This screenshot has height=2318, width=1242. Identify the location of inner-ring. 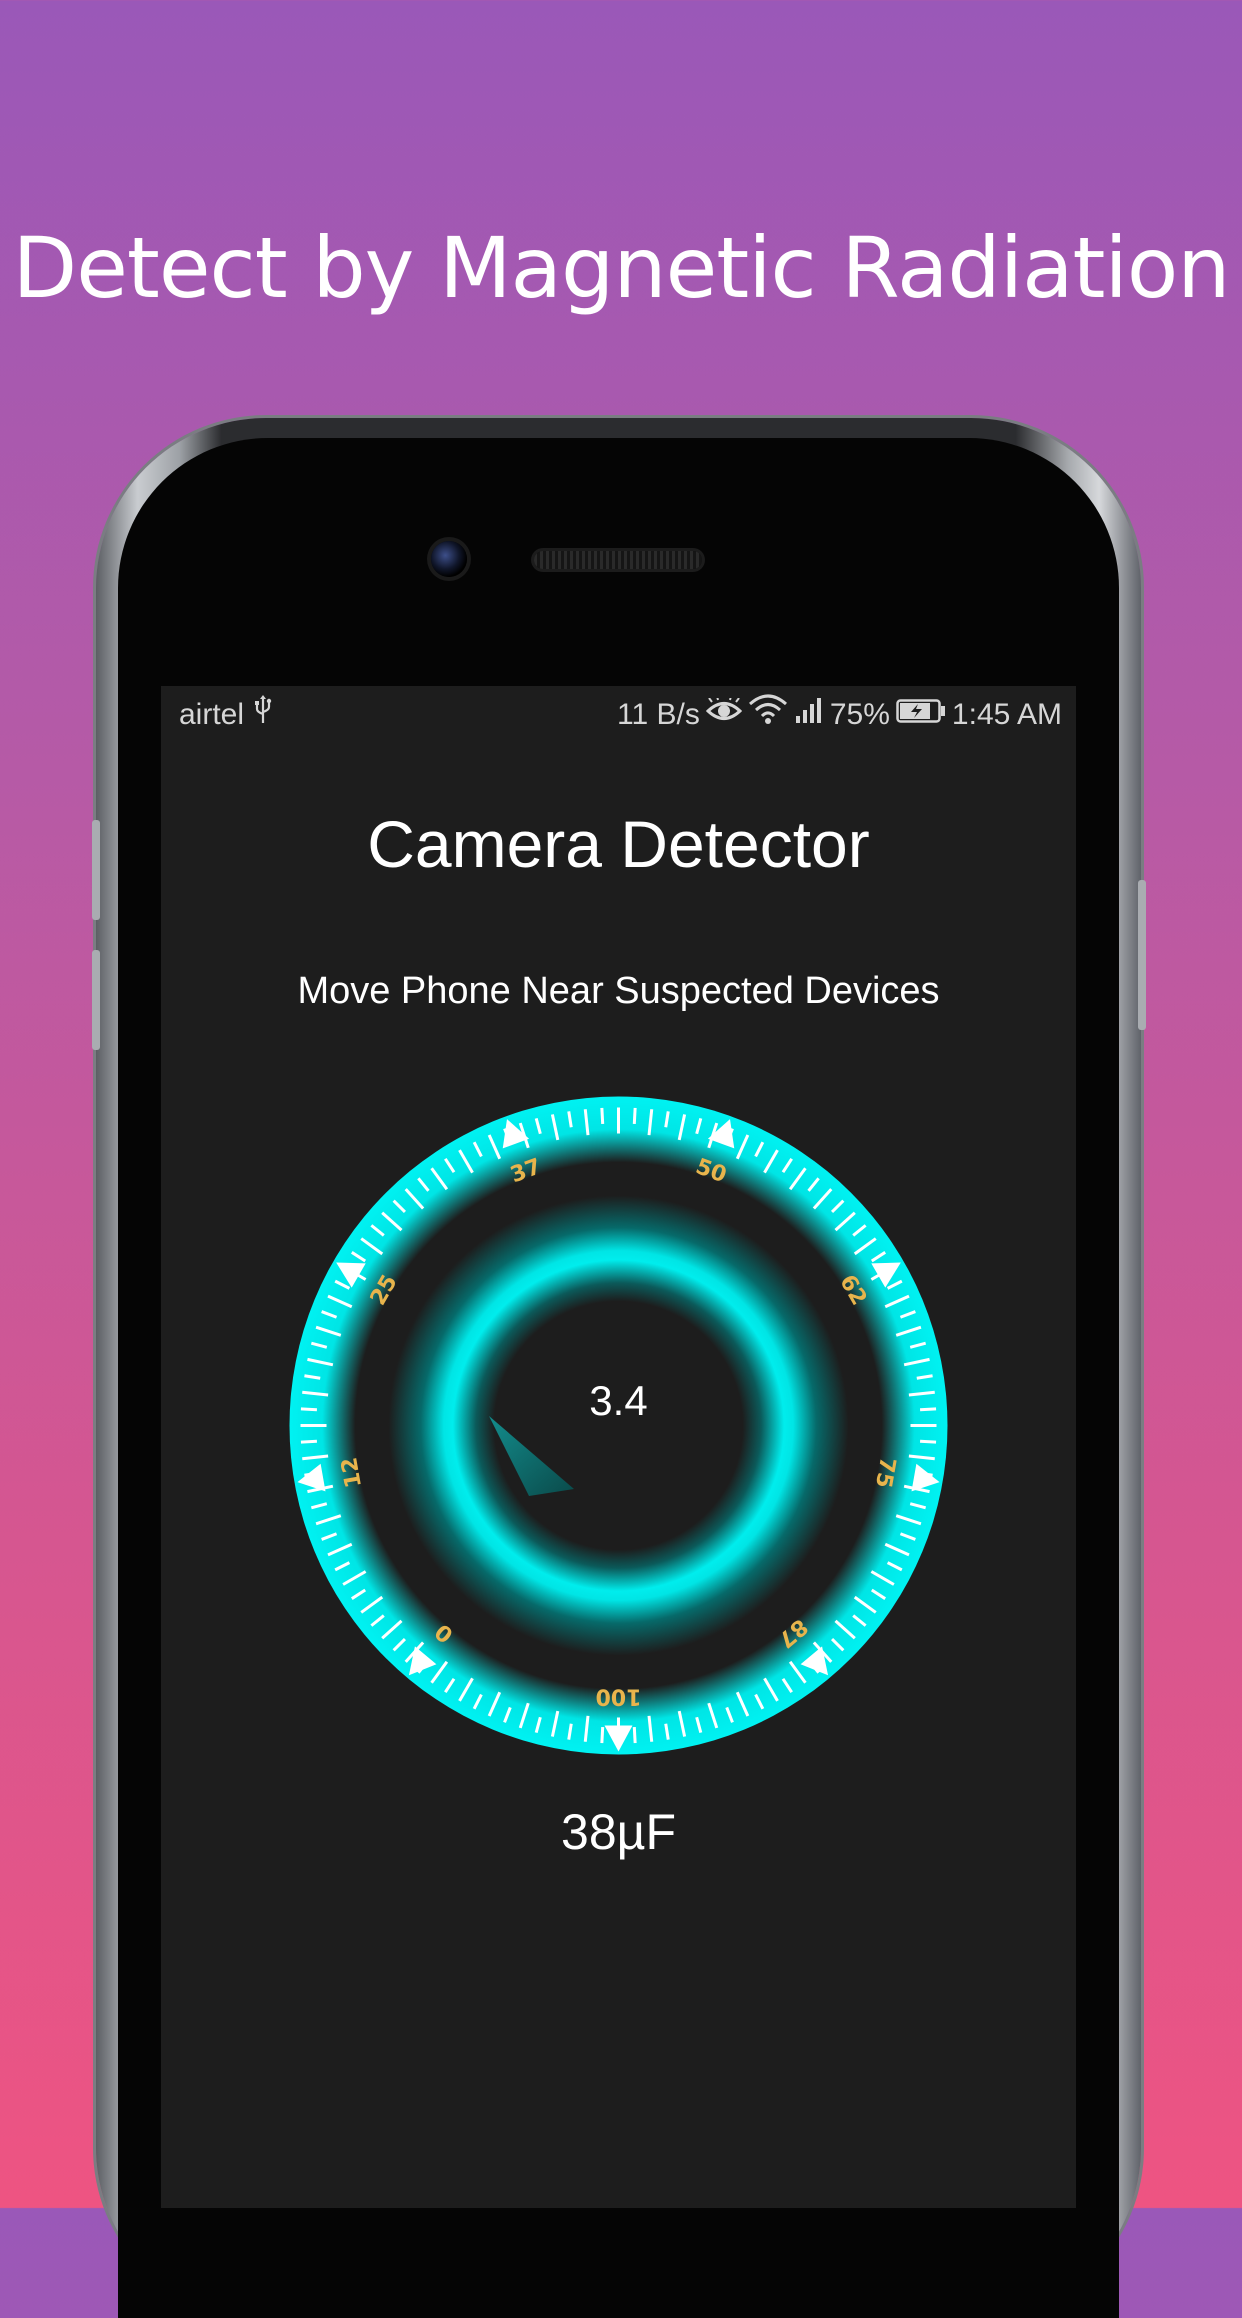
(618, 1425).